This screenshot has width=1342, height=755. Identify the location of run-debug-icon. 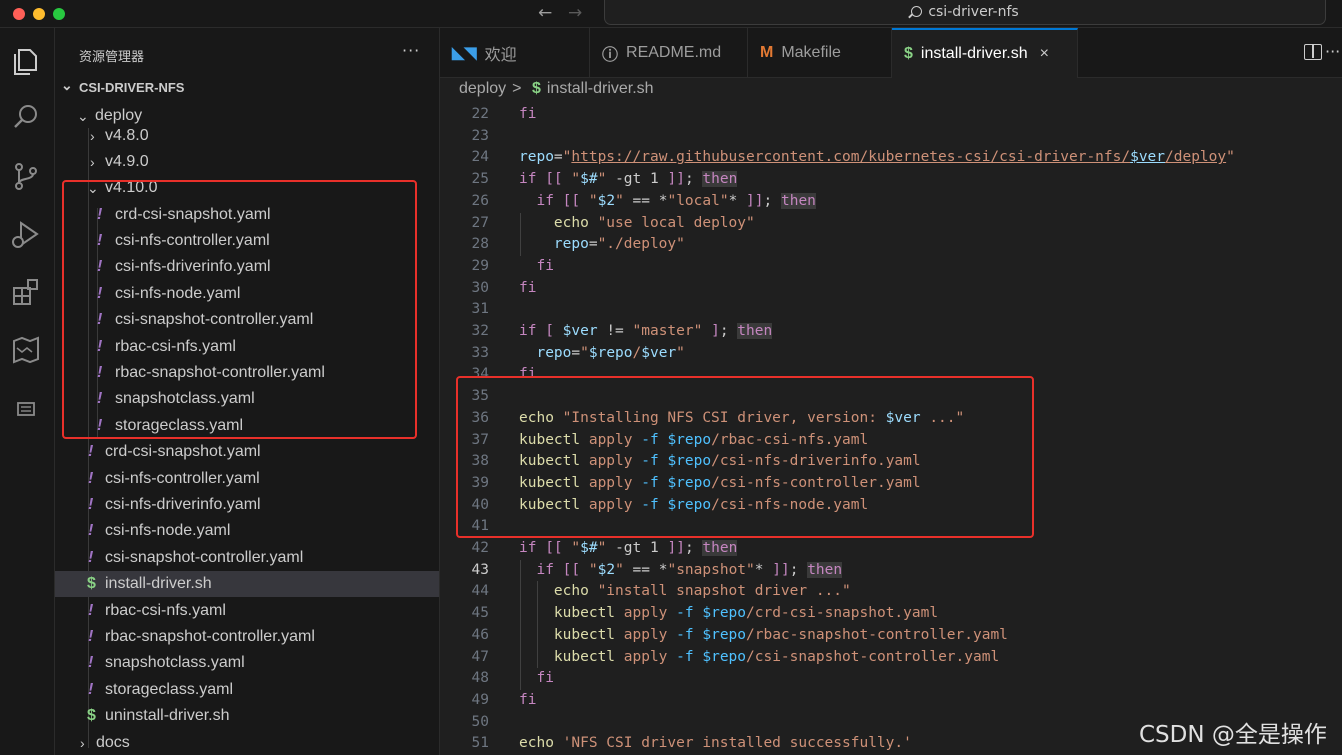
(26, 234).